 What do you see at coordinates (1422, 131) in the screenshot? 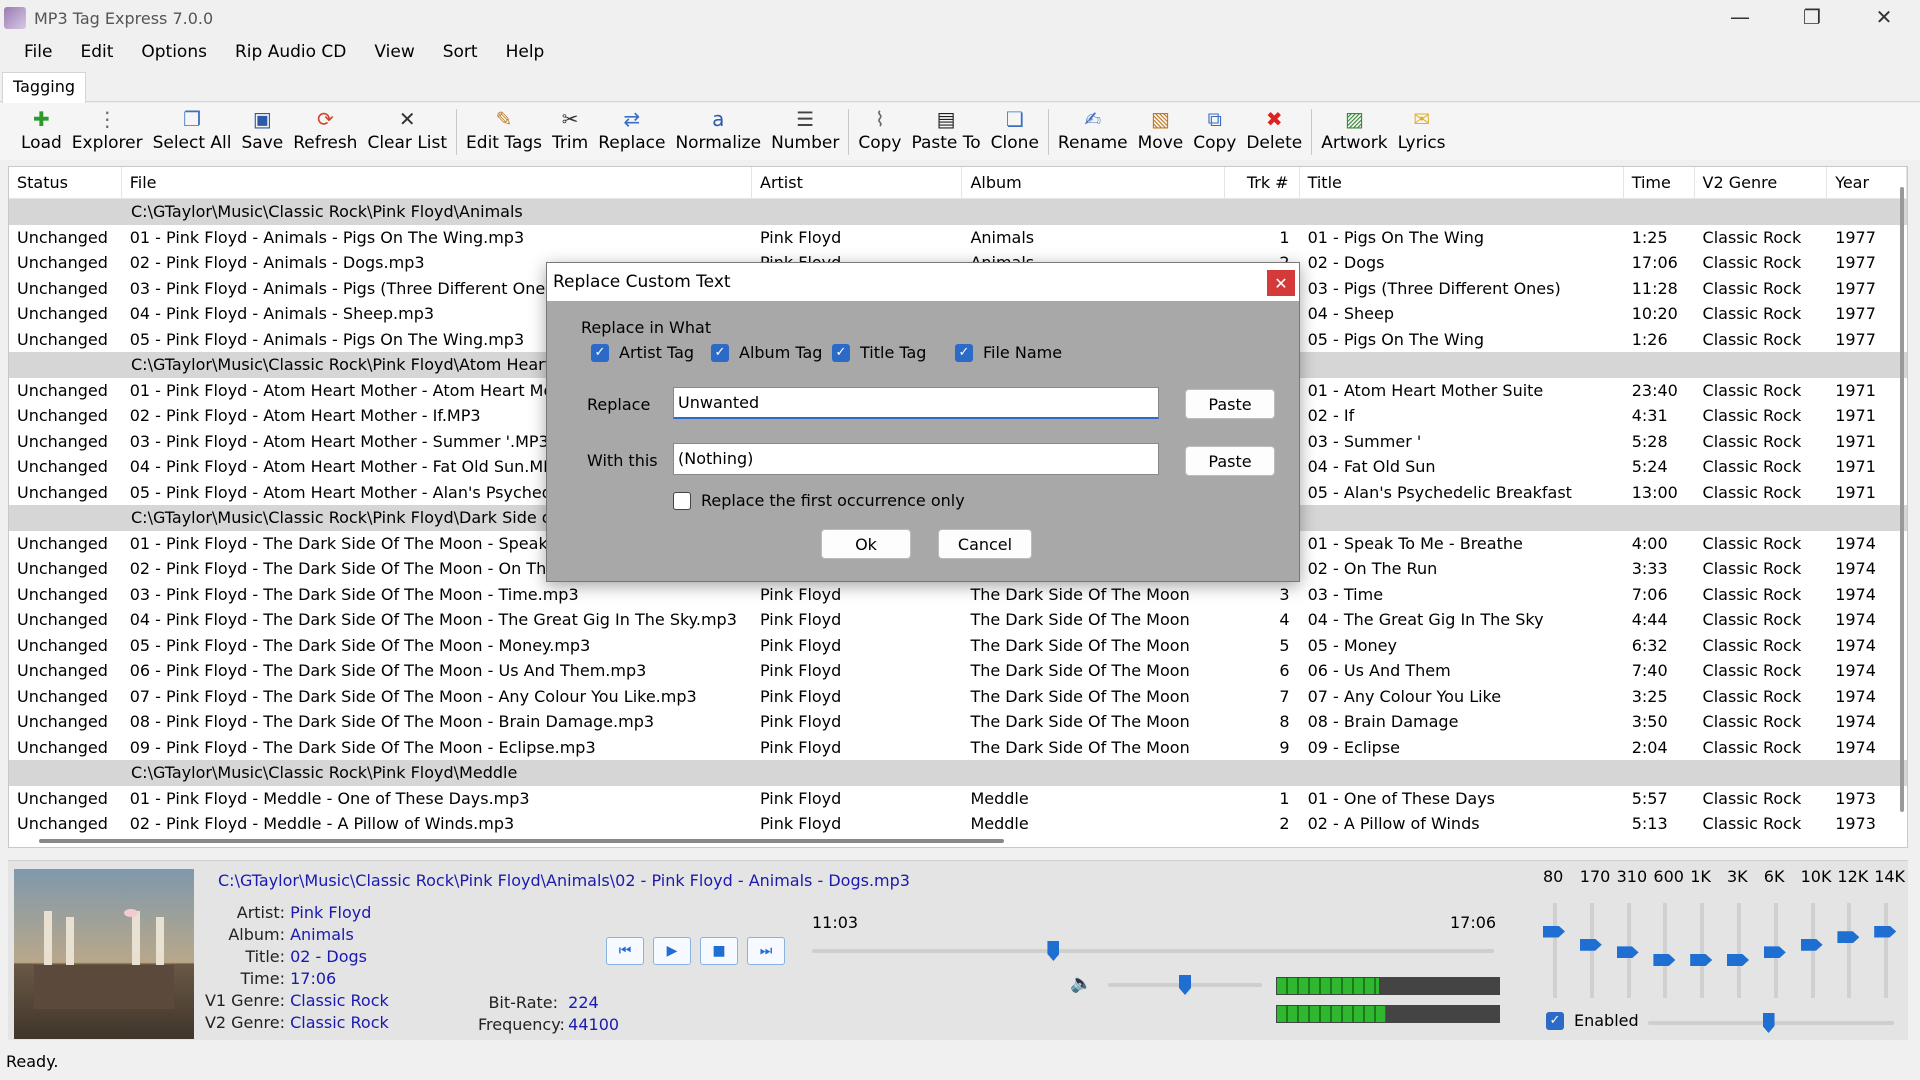
I see `toolbar-lyrics-button: ✉ Lyrics` at bounding box center [1422, 131].